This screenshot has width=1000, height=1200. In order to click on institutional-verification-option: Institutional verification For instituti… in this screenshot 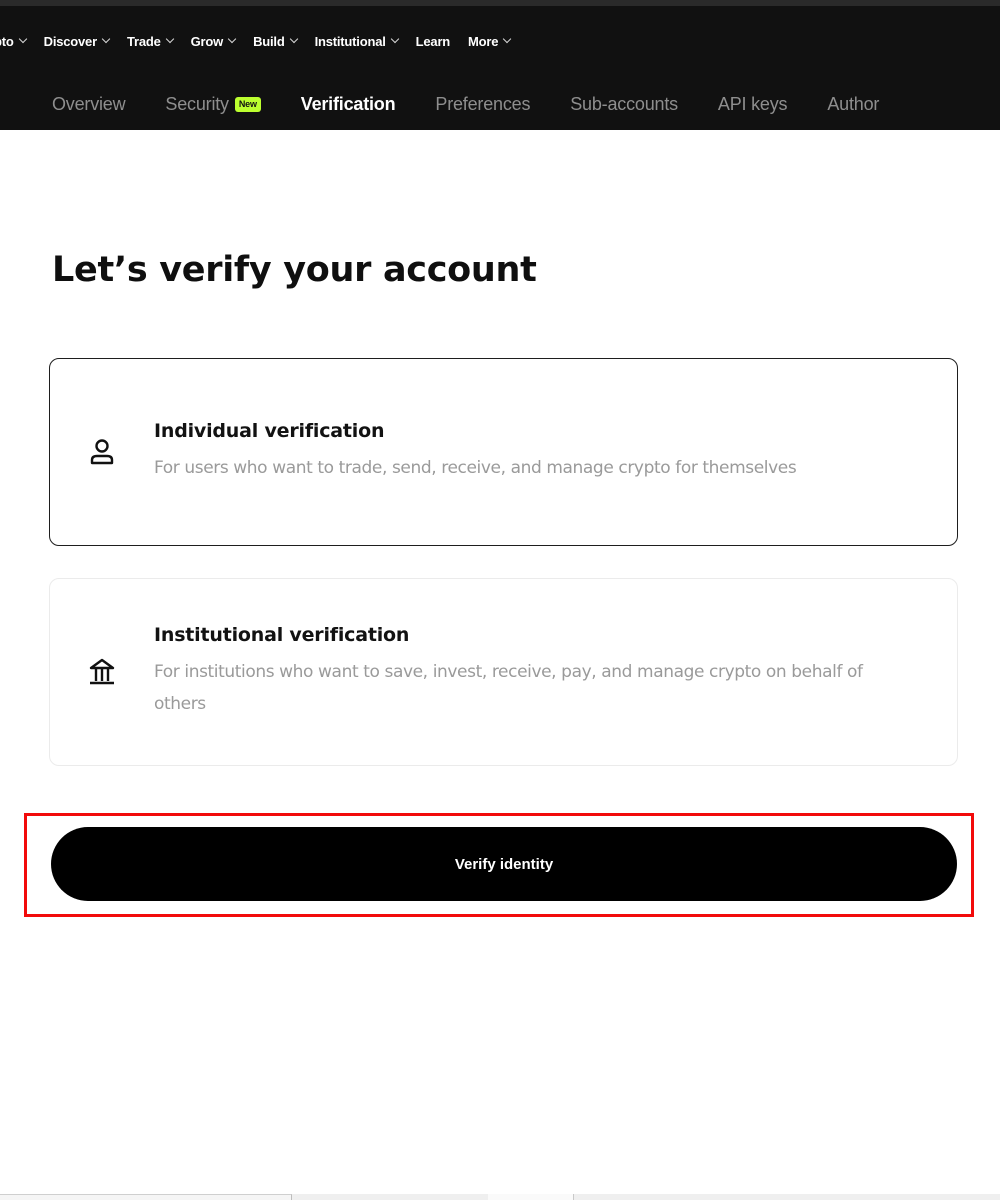, I will do `click(503, 672)`.